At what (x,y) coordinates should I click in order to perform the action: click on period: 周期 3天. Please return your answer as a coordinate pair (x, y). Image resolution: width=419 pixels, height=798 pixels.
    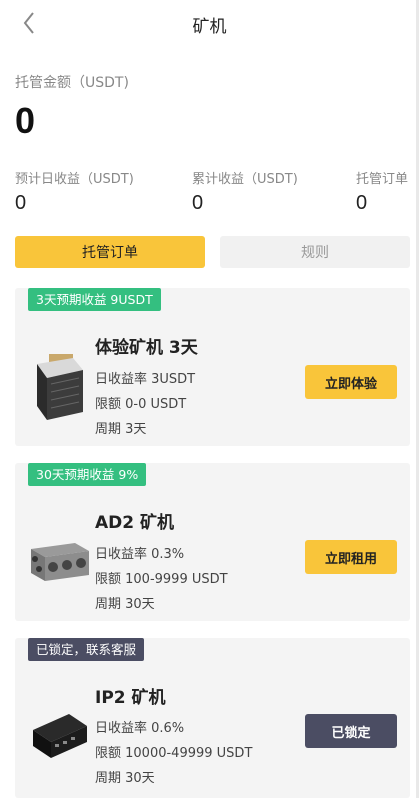
    Looking at the image, I should click on (121, 429).